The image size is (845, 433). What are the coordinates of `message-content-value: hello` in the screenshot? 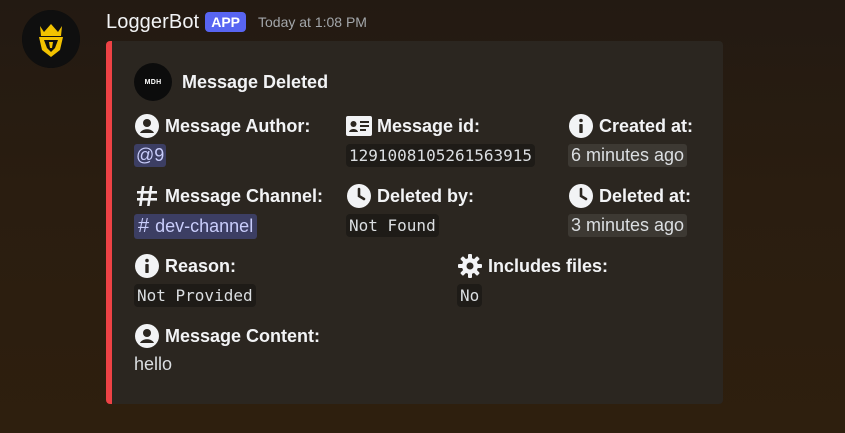 It's located at (153, 364).